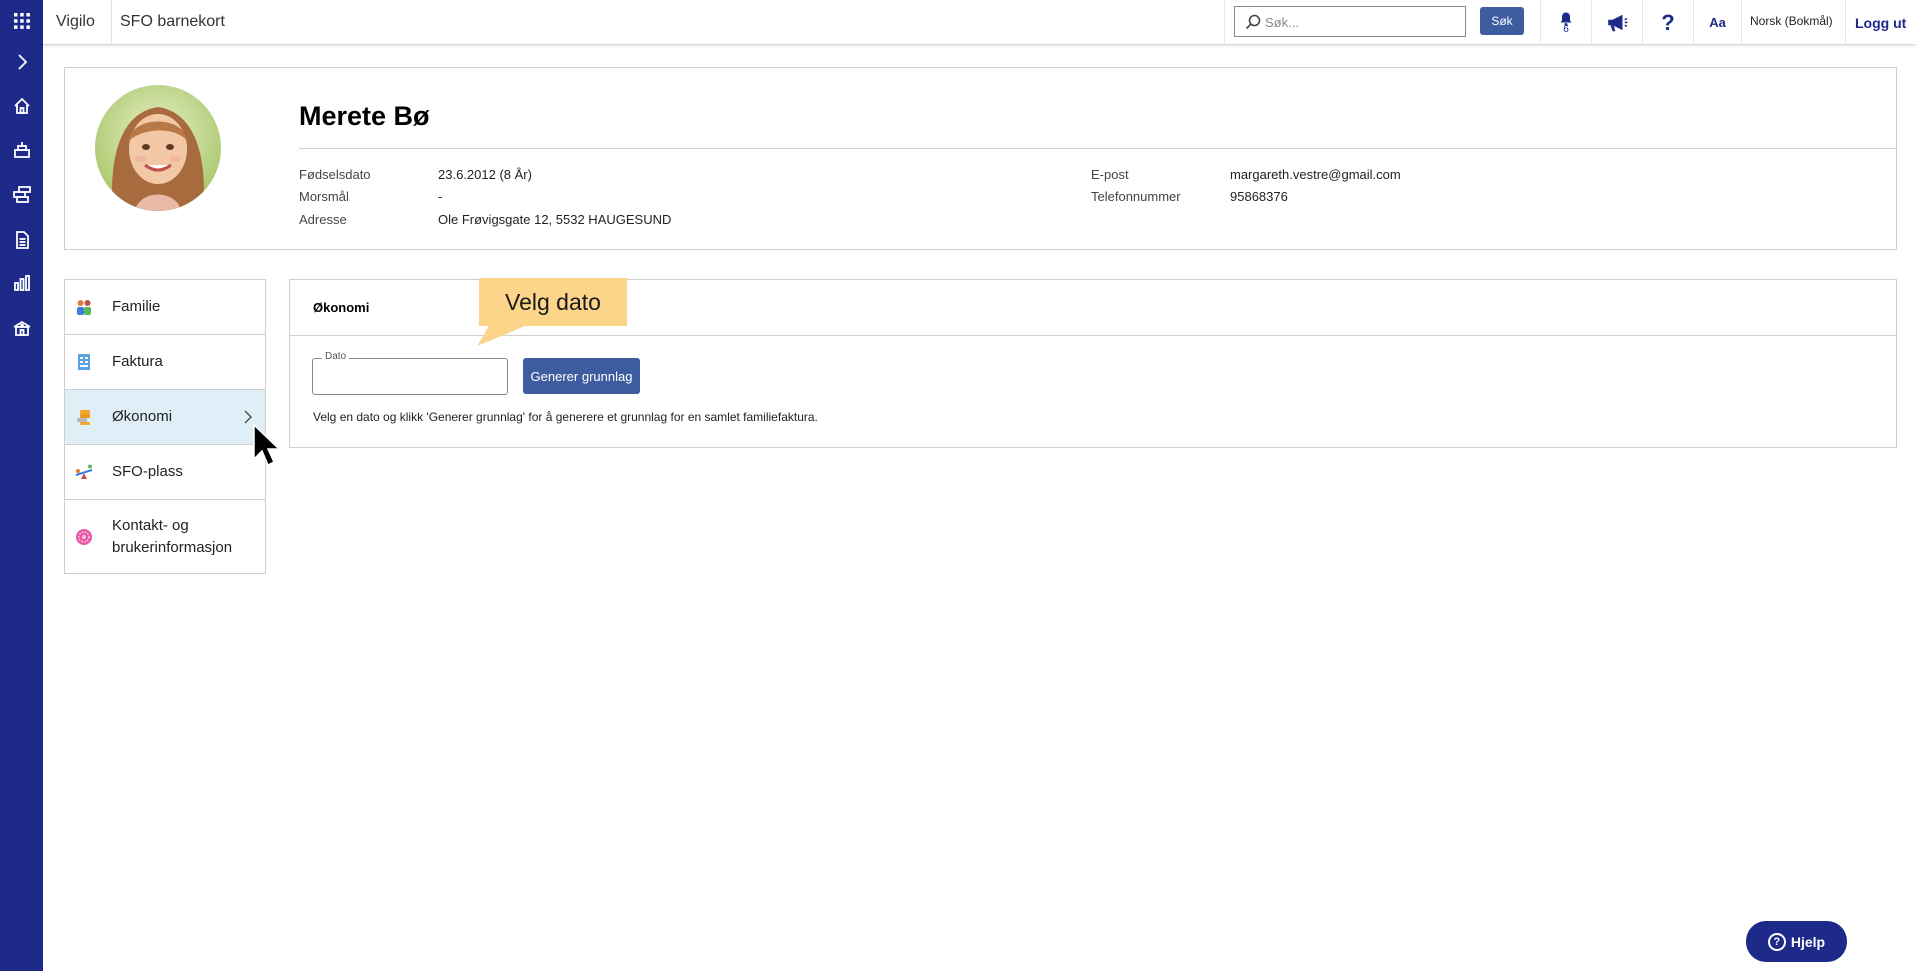  I want to click on side-item-sfo-plass: SFO-plass, so click(165, 472).